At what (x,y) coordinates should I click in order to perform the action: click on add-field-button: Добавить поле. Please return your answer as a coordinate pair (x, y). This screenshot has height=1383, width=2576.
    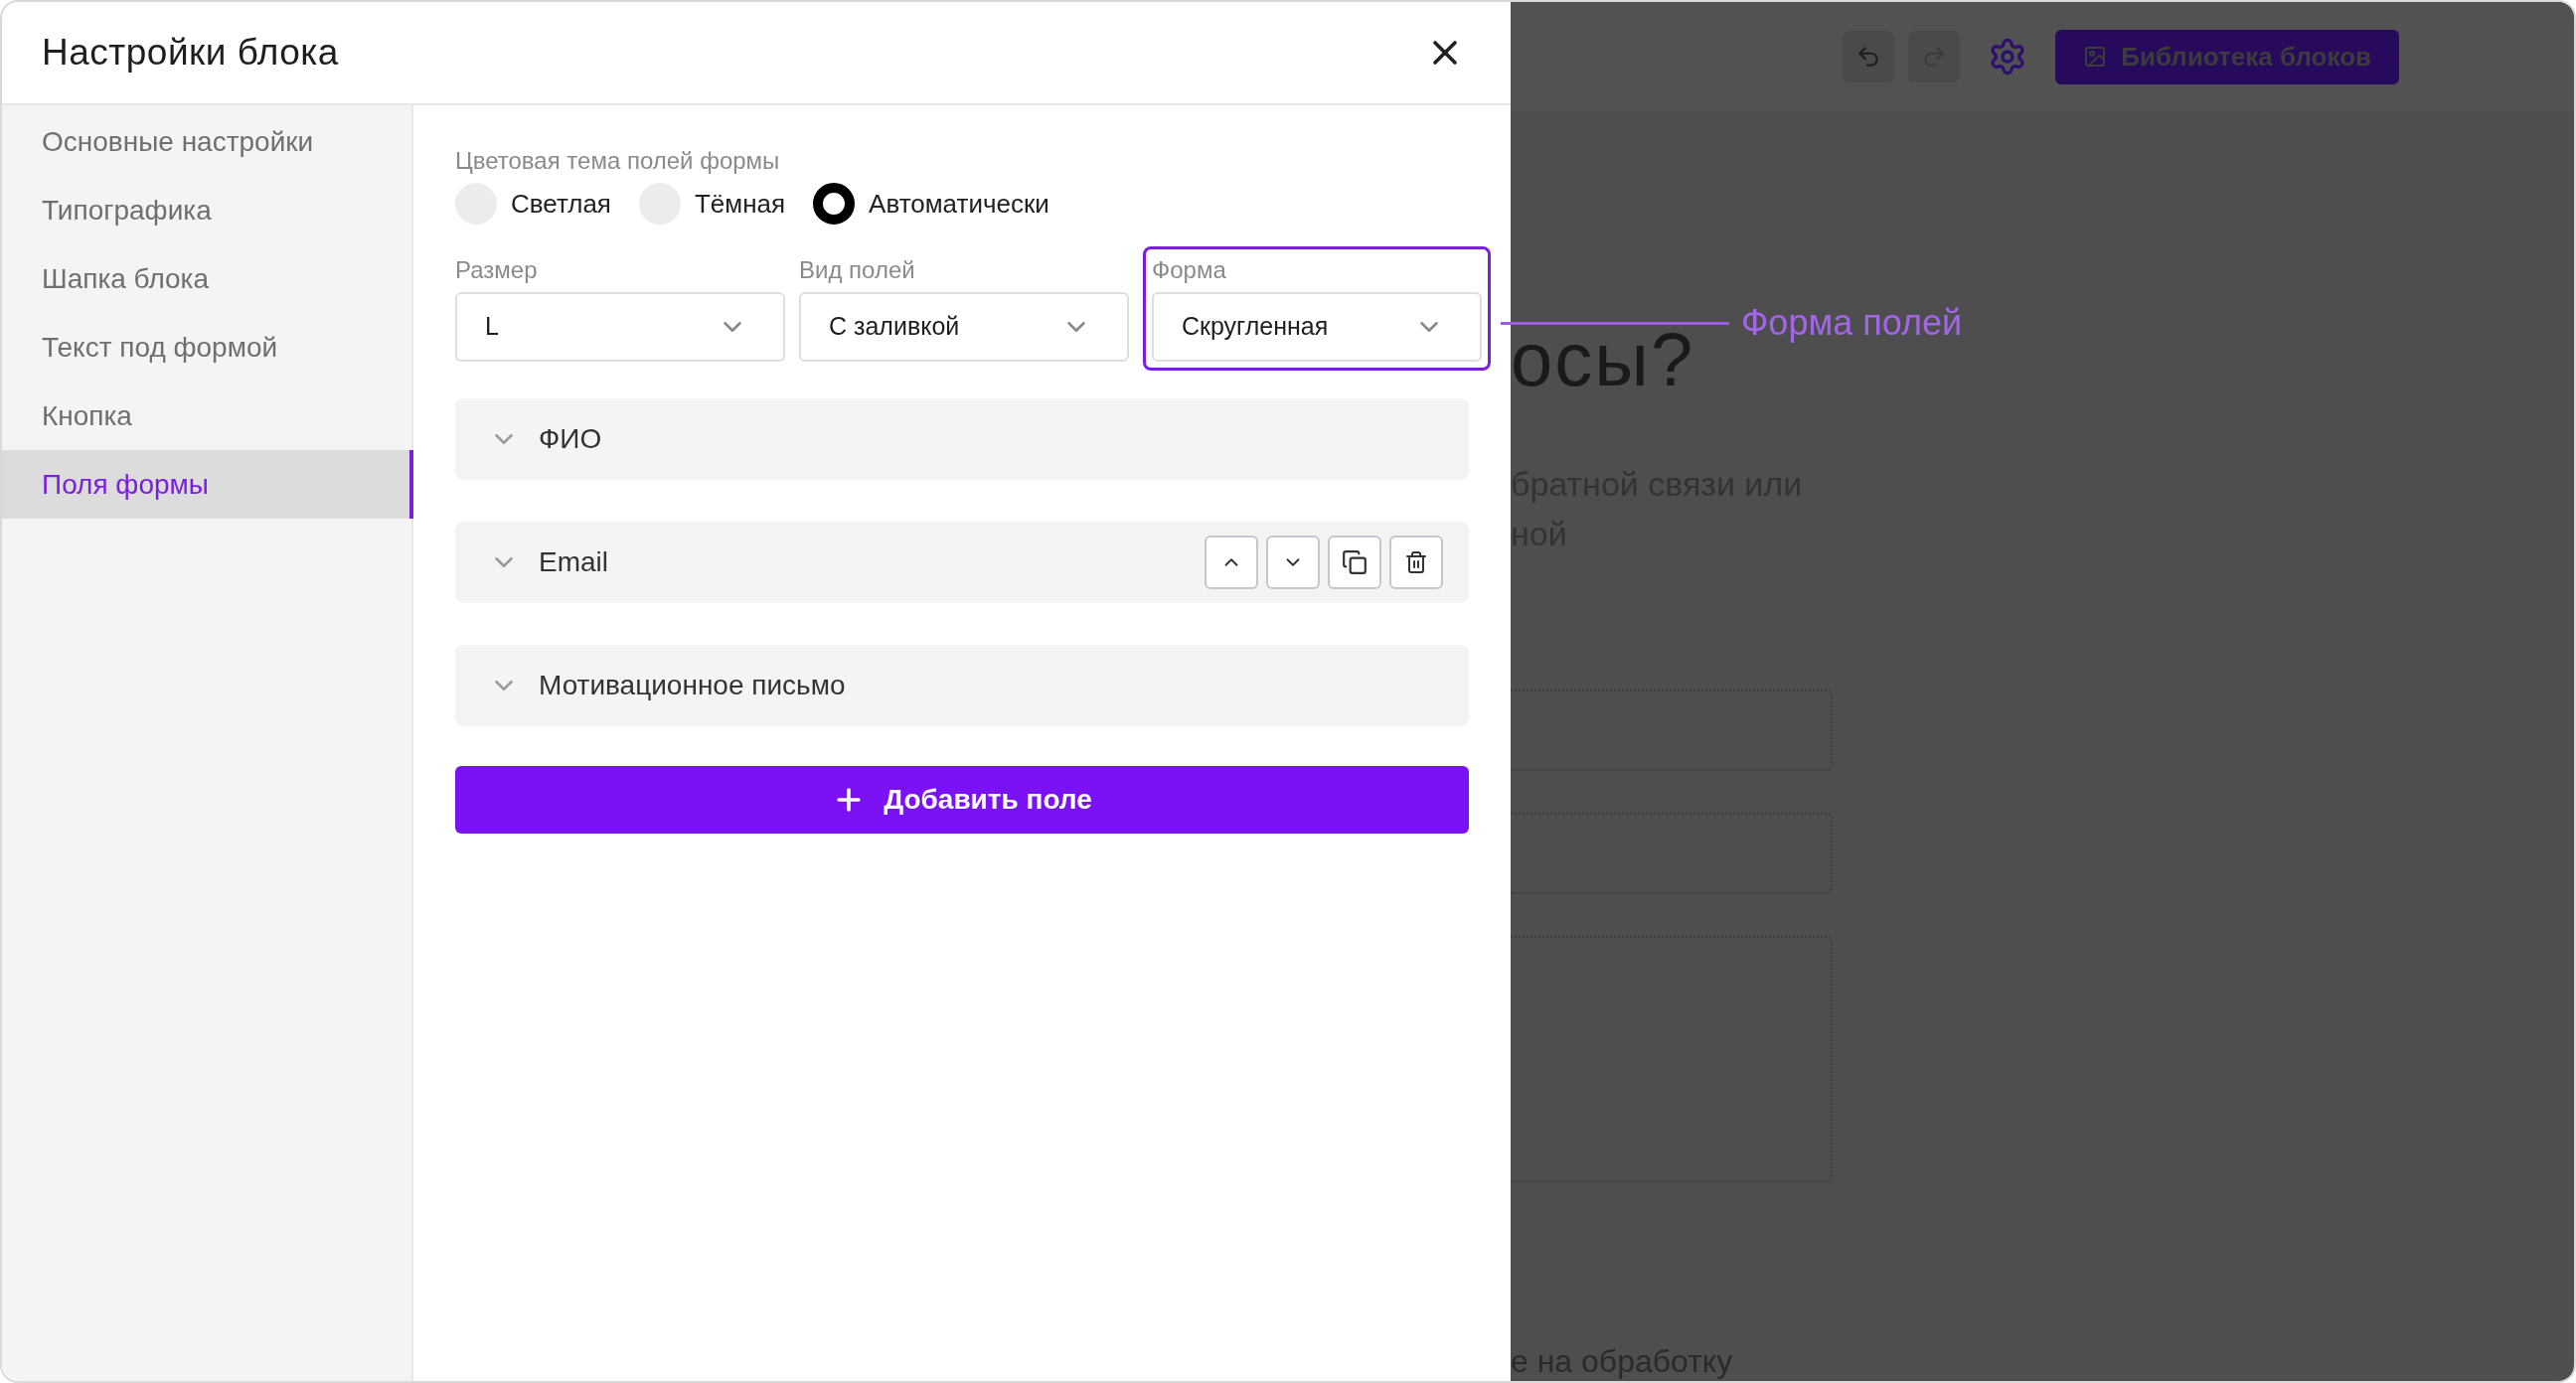
    Looking at the image, I should click on (962, 800).